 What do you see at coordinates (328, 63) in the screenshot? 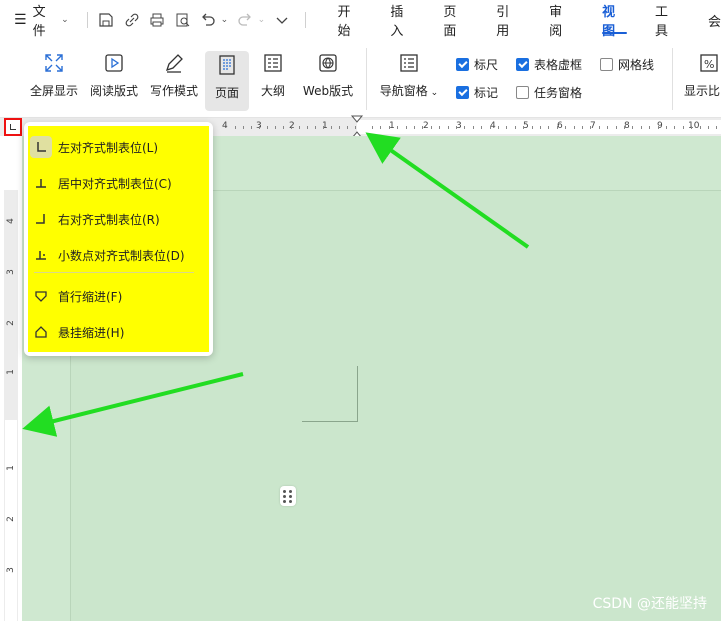
I see `web-layout-icon` at bounding box center [328, 63].